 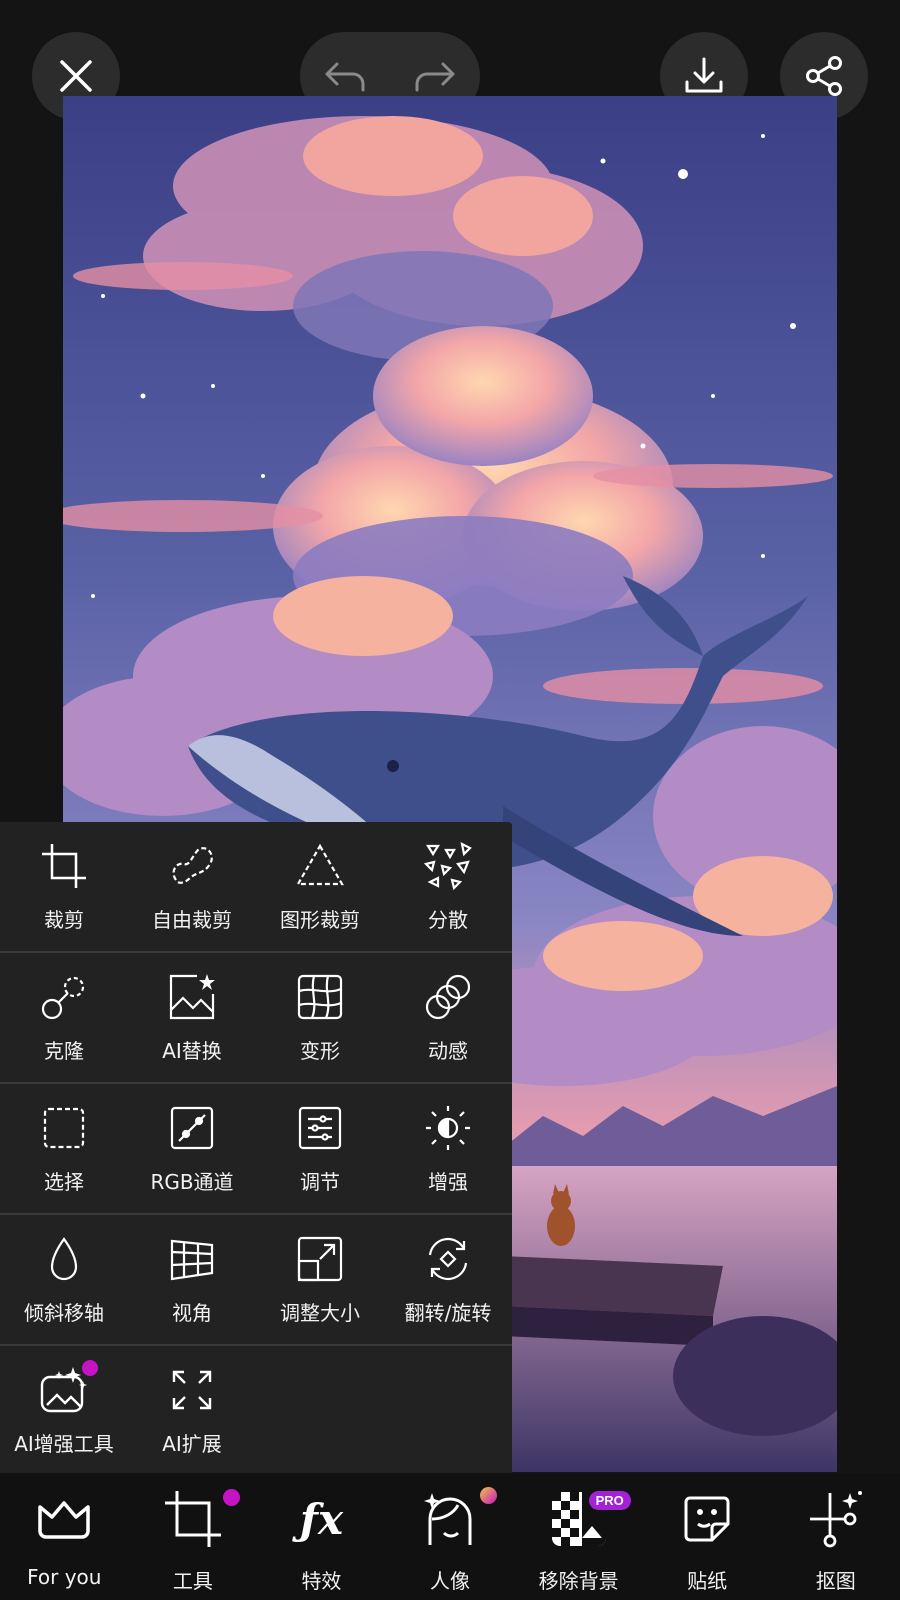 What do you see at coordinates (192, 1051) in the screenshot?
I see `tool-label: AI替换` at bounding box center [192, 1051].